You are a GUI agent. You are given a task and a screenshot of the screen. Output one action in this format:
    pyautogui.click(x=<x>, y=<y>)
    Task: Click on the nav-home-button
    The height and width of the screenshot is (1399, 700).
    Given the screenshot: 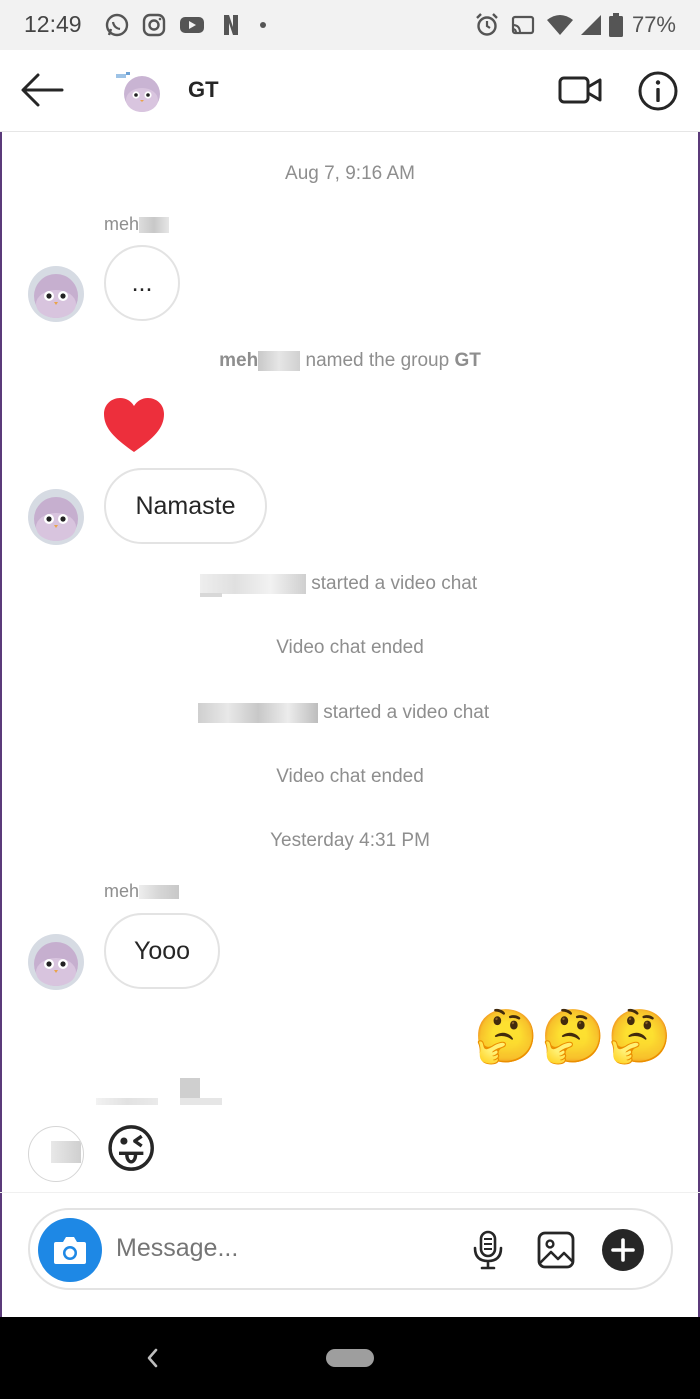 What is the action you would take?
    pyautogui.click(x=350, y=1358)
    